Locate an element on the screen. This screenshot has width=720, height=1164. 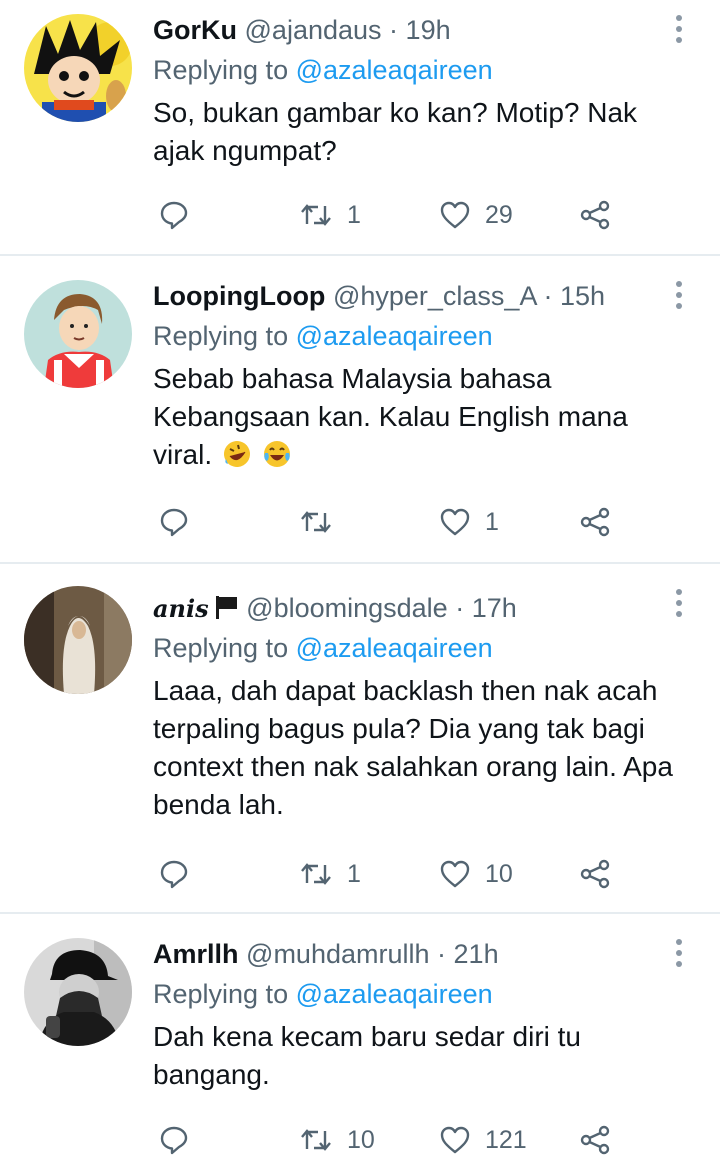
handle: @hyper_class_A is located at coordinates (434, 296).